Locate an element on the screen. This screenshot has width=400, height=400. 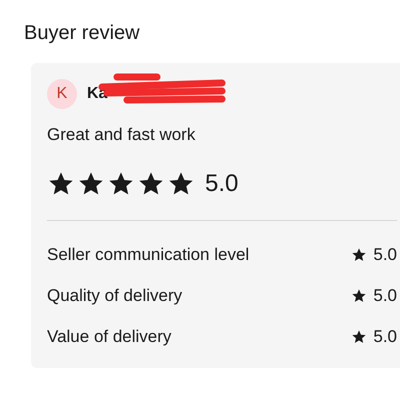
review-comment: Great and fast work is located at coordinates (121, 135).